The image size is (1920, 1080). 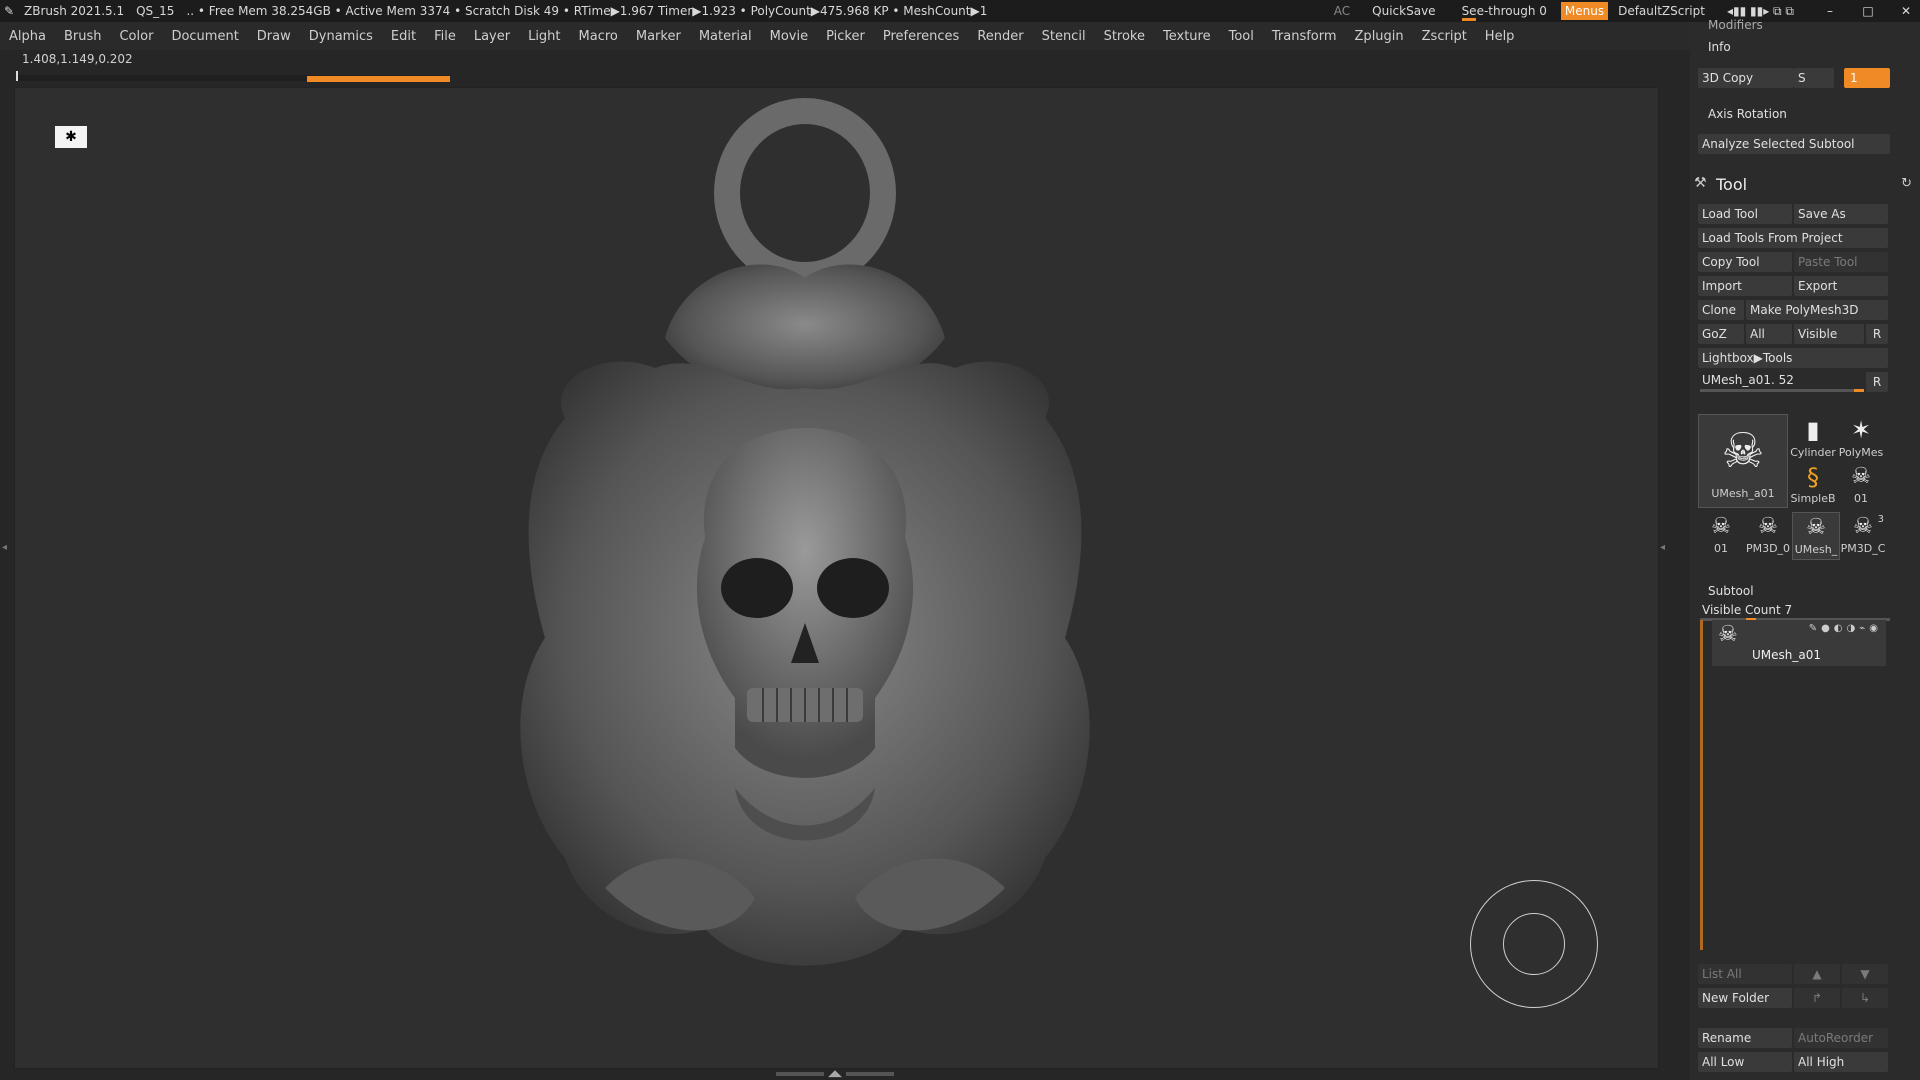 What do you see at coordinates (1813, 498) in the screenshot?
I see `thumb-label: SimpleB` at bounding box center [1813, 498].